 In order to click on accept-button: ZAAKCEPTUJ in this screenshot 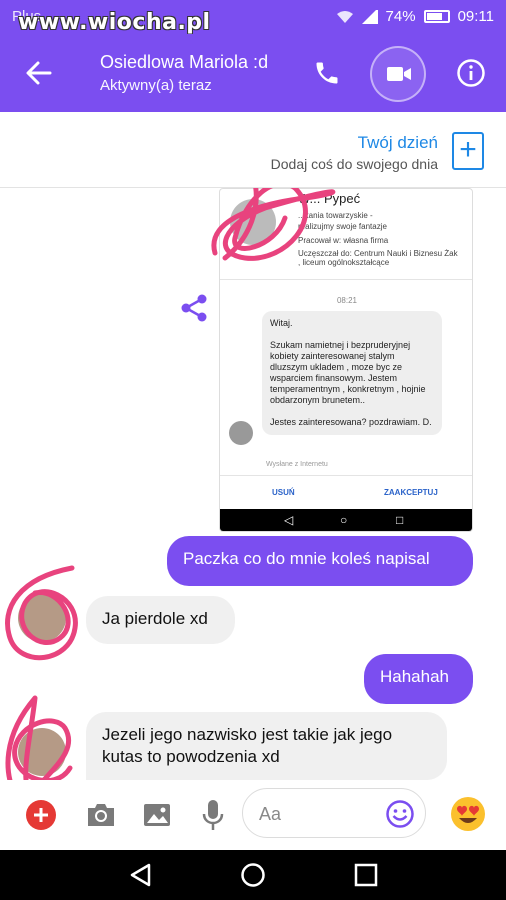, I will do `click(411, 492)`.